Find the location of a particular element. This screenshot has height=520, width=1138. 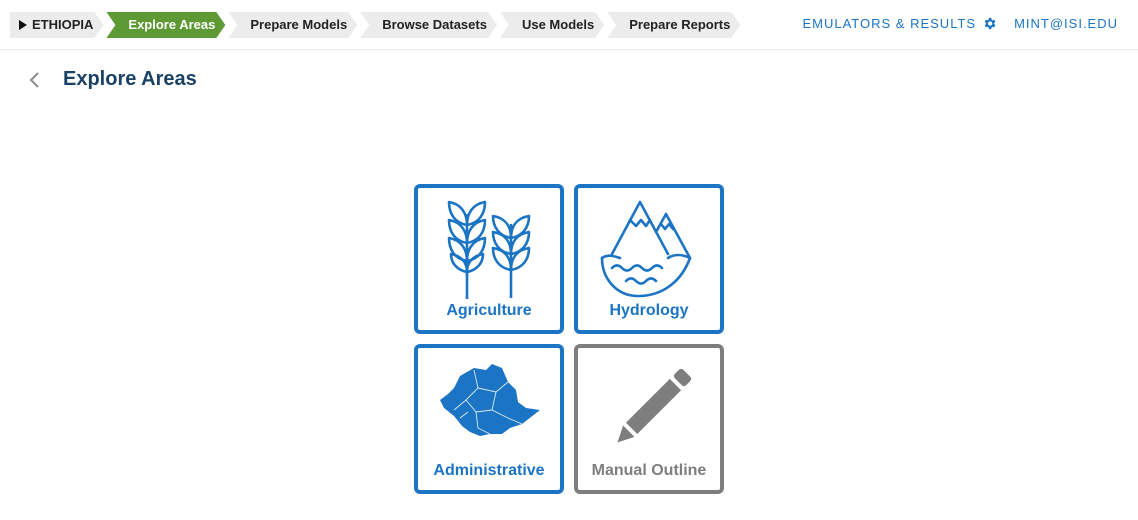

breadcrumb-browse-datasets: Browse Datasets is located at coordinates (428, 25).